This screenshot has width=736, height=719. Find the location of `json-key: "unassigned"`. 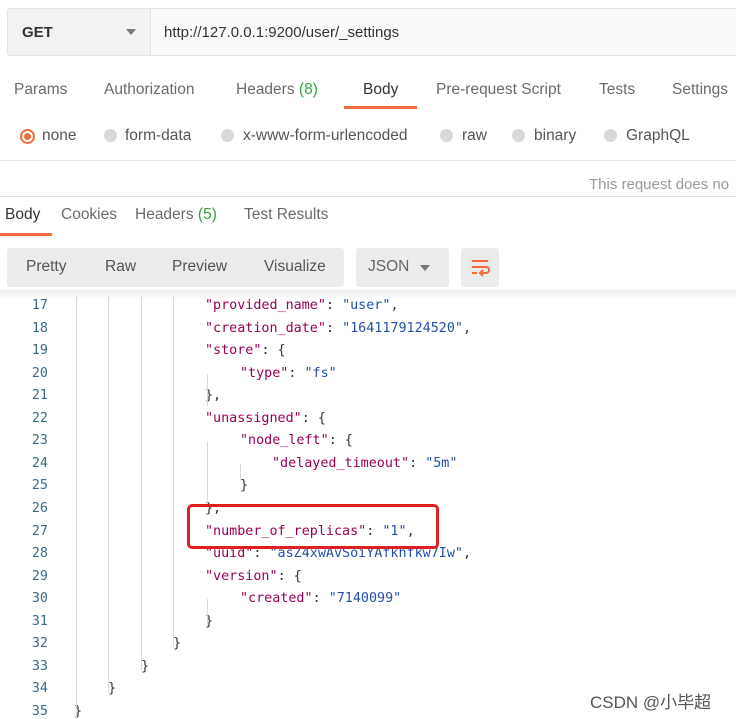

json-key: "unassigned" is located at coordinates (253, 418).